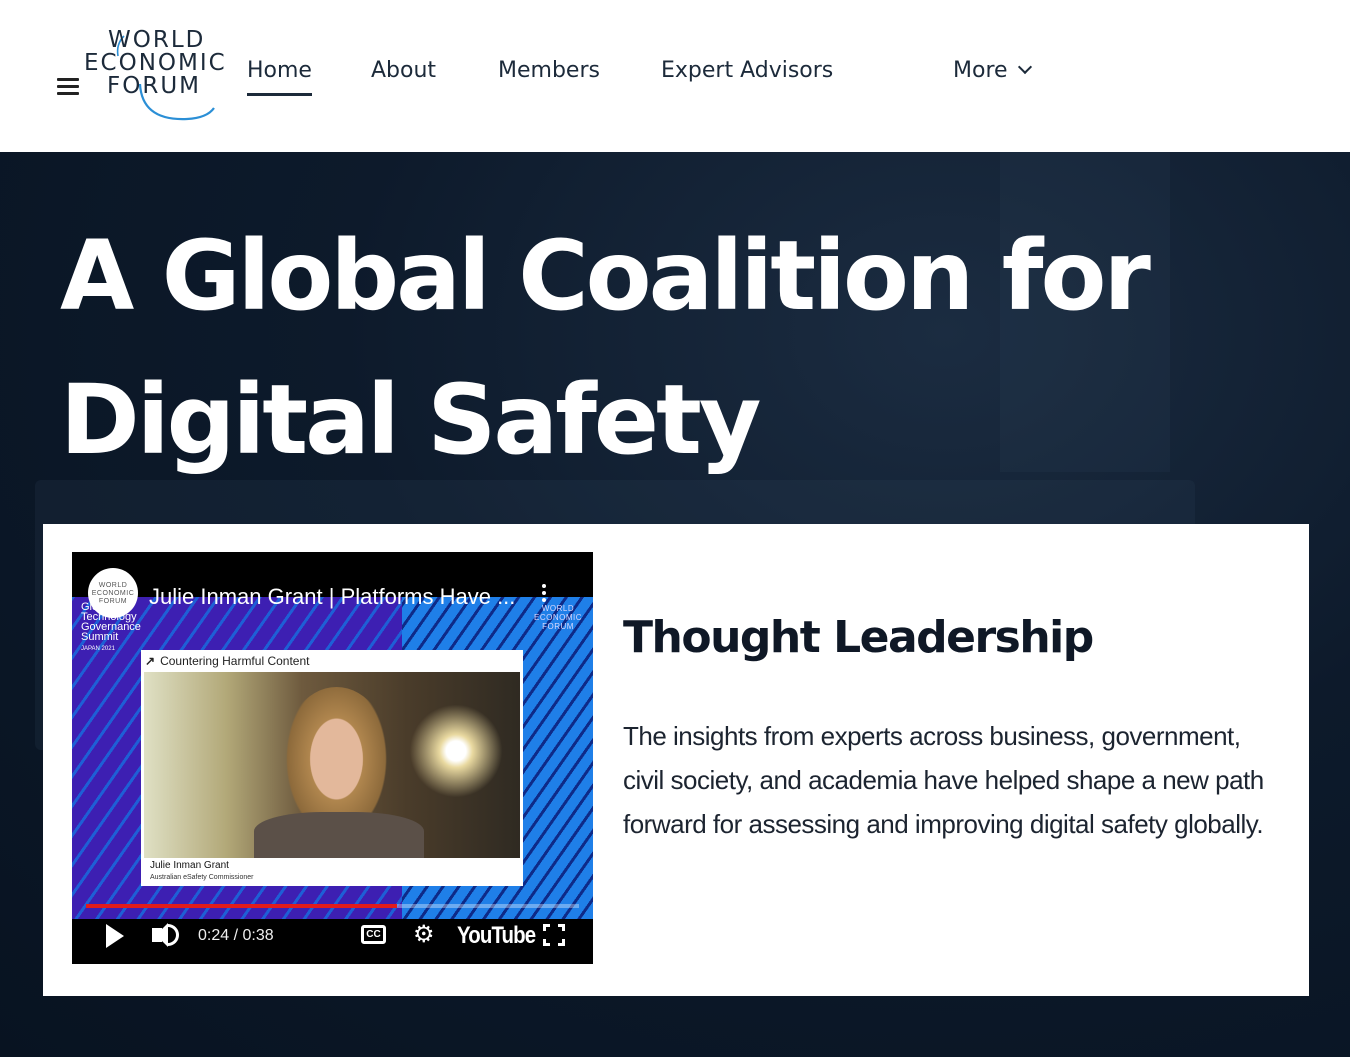  I want to click on speaker-video-frame, so click(332, 766).